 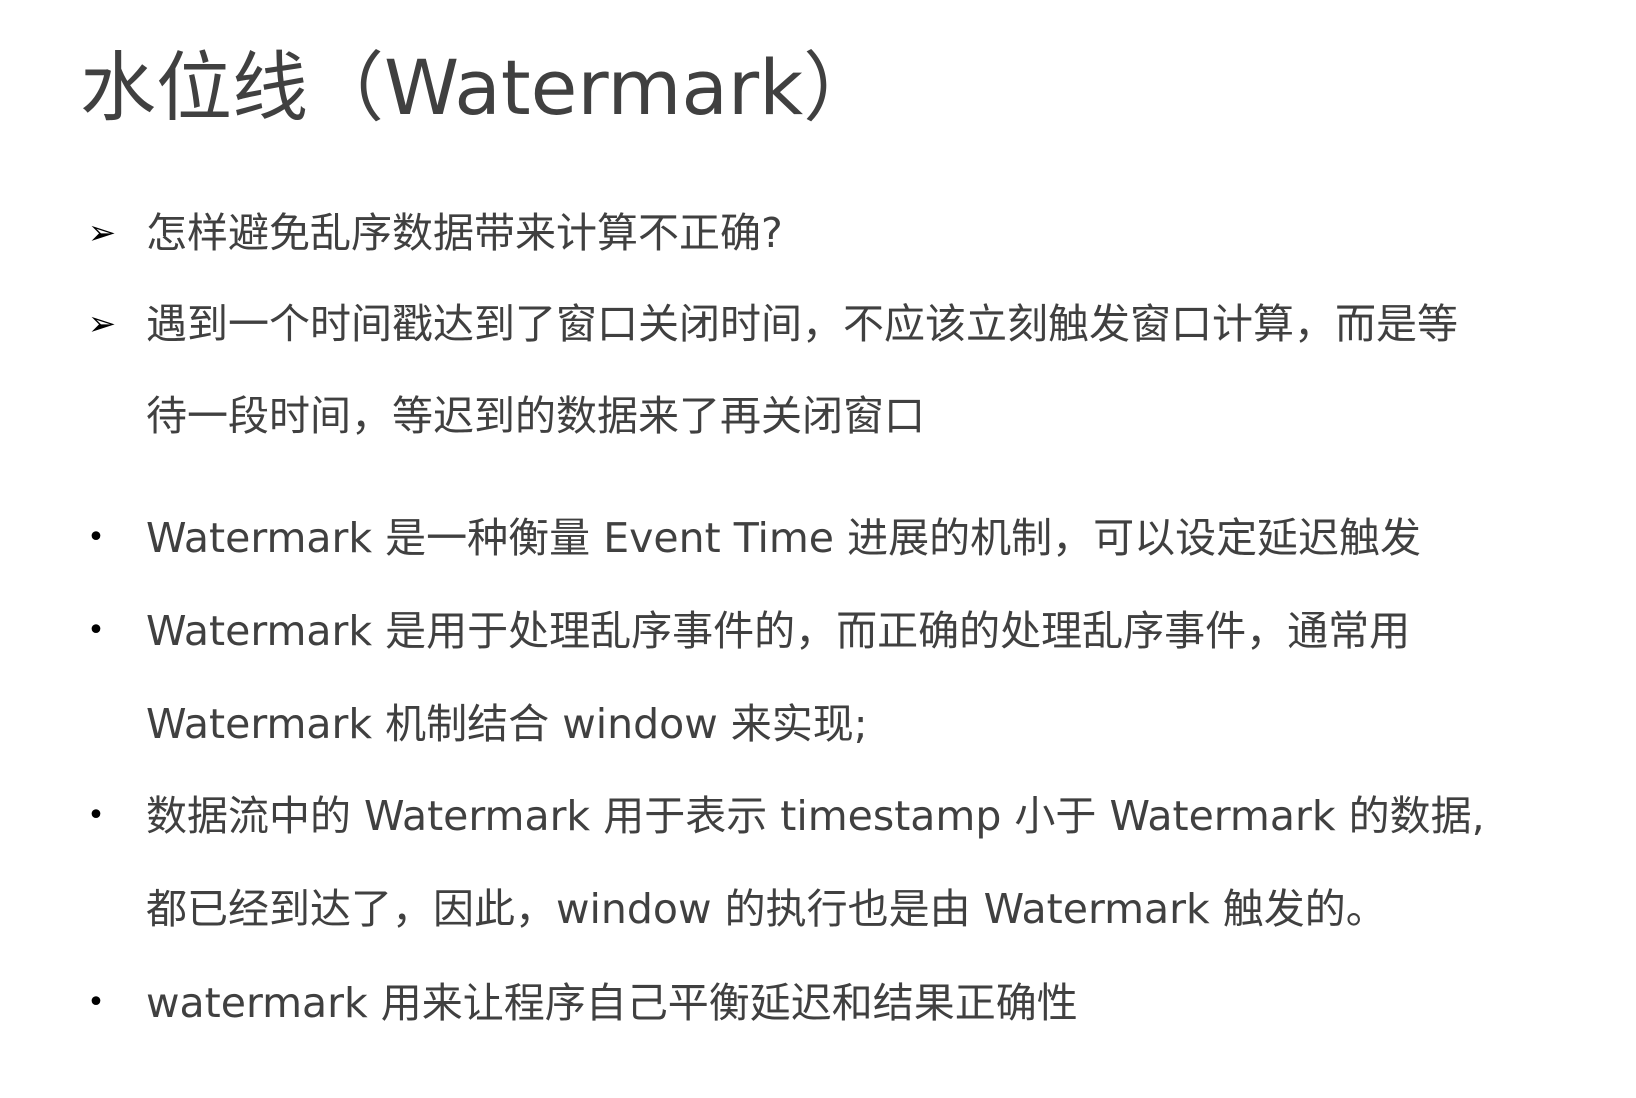 What do you see at coordinates (535, 416) in the screenshot?
I see `list-item-text-continued: 待一段时间，等迟到的数据来了再关闭窗口` at bounding box center [535, 416].